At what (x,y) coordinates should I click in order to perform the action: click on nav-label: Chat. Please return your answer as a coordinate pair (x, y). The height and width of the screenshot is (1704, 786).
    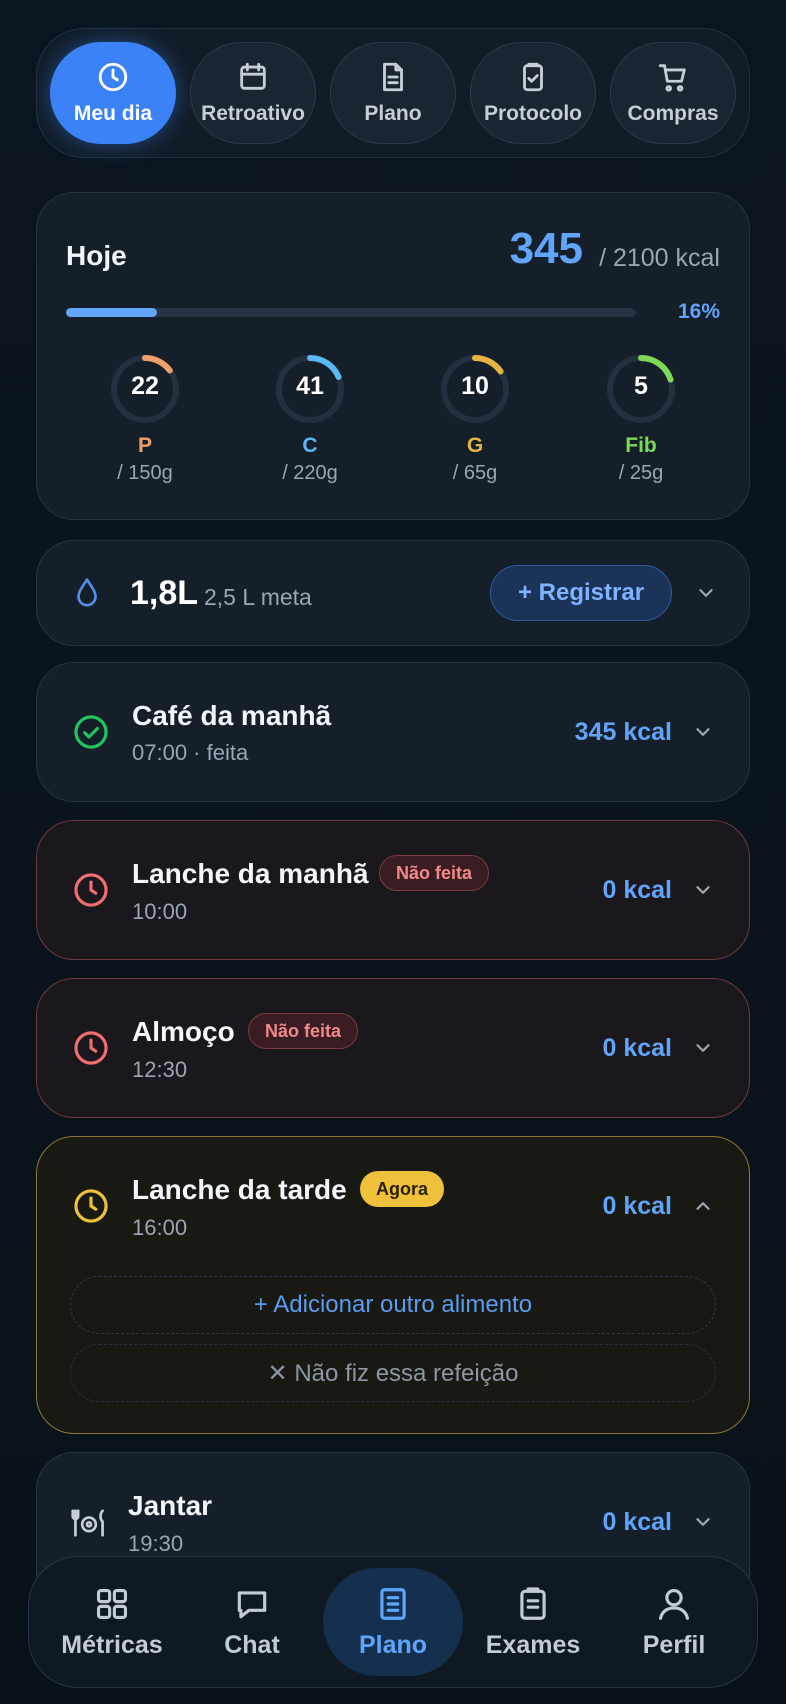
    Looking at the image, I should click on (252, 1644).